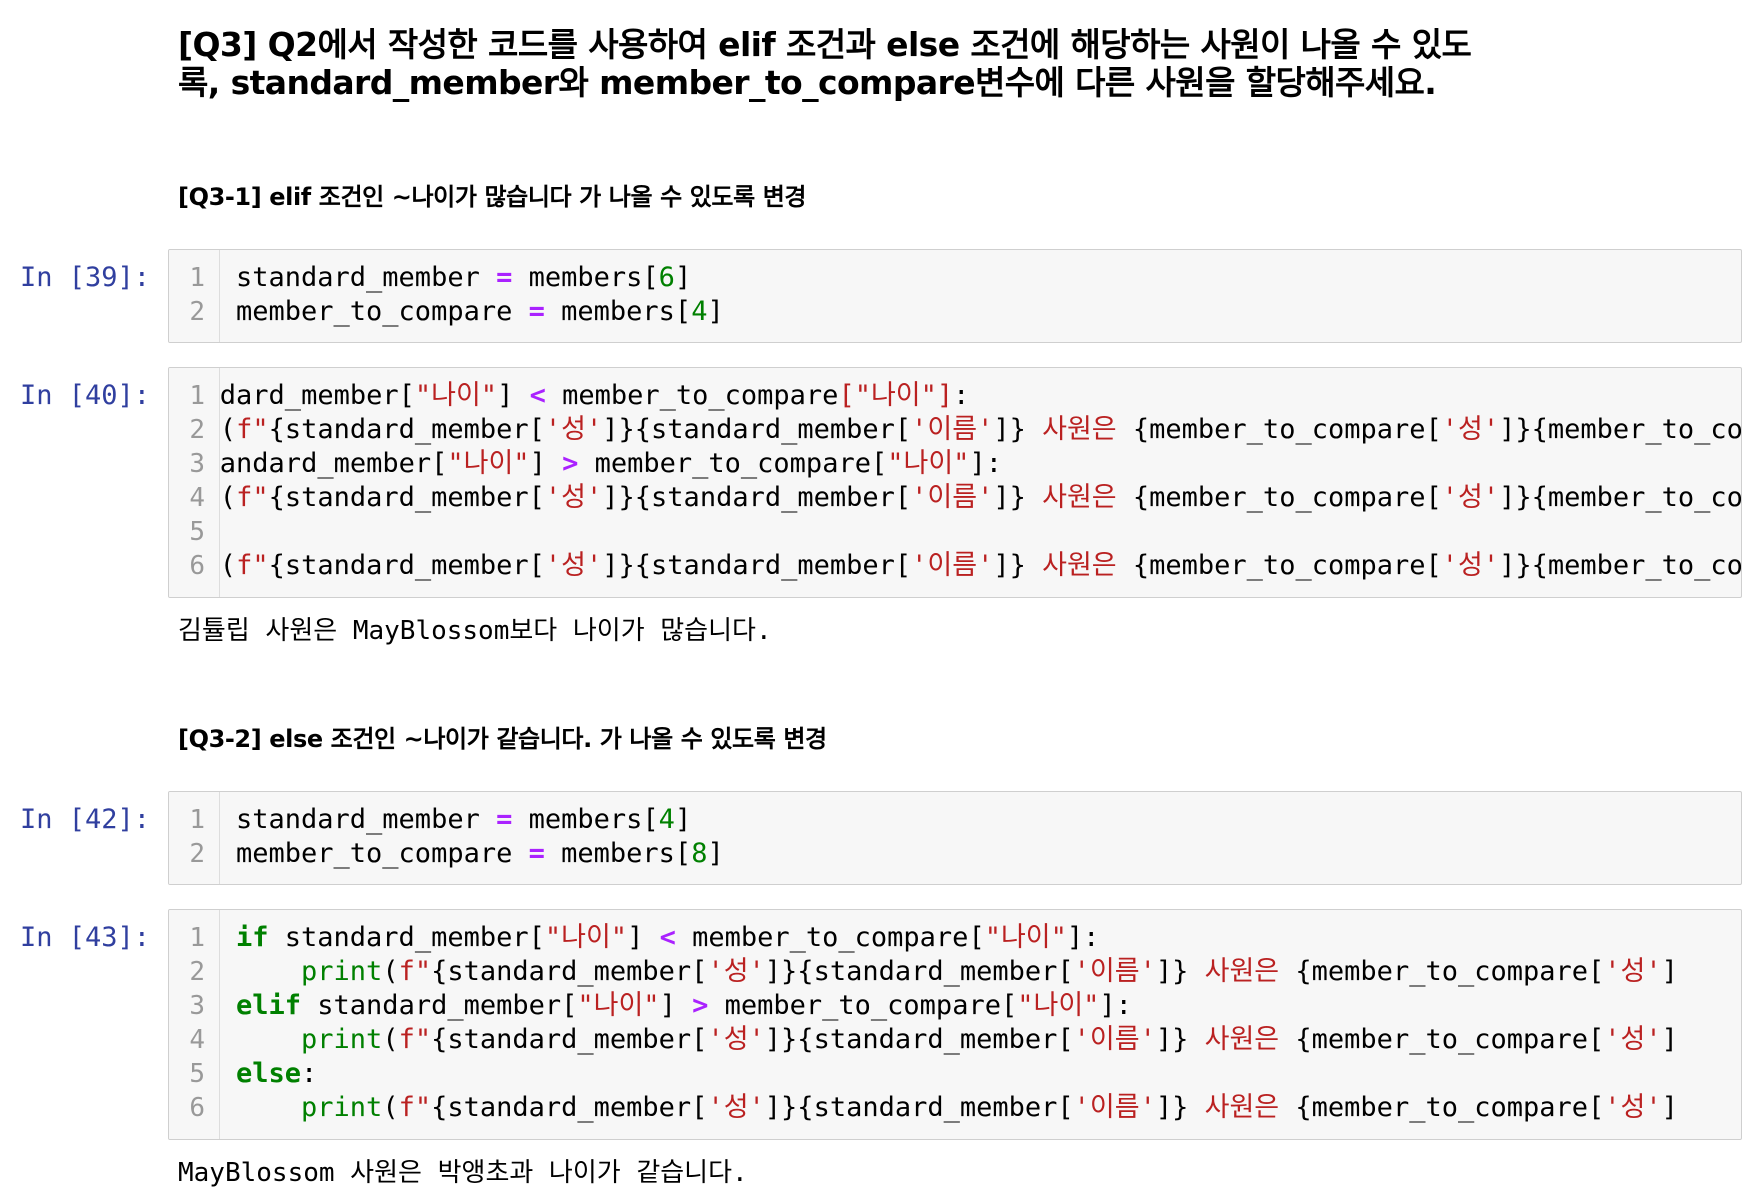  I want to click on line-number-gutter: 1 2 3 4 5 6, so click(194, 482).